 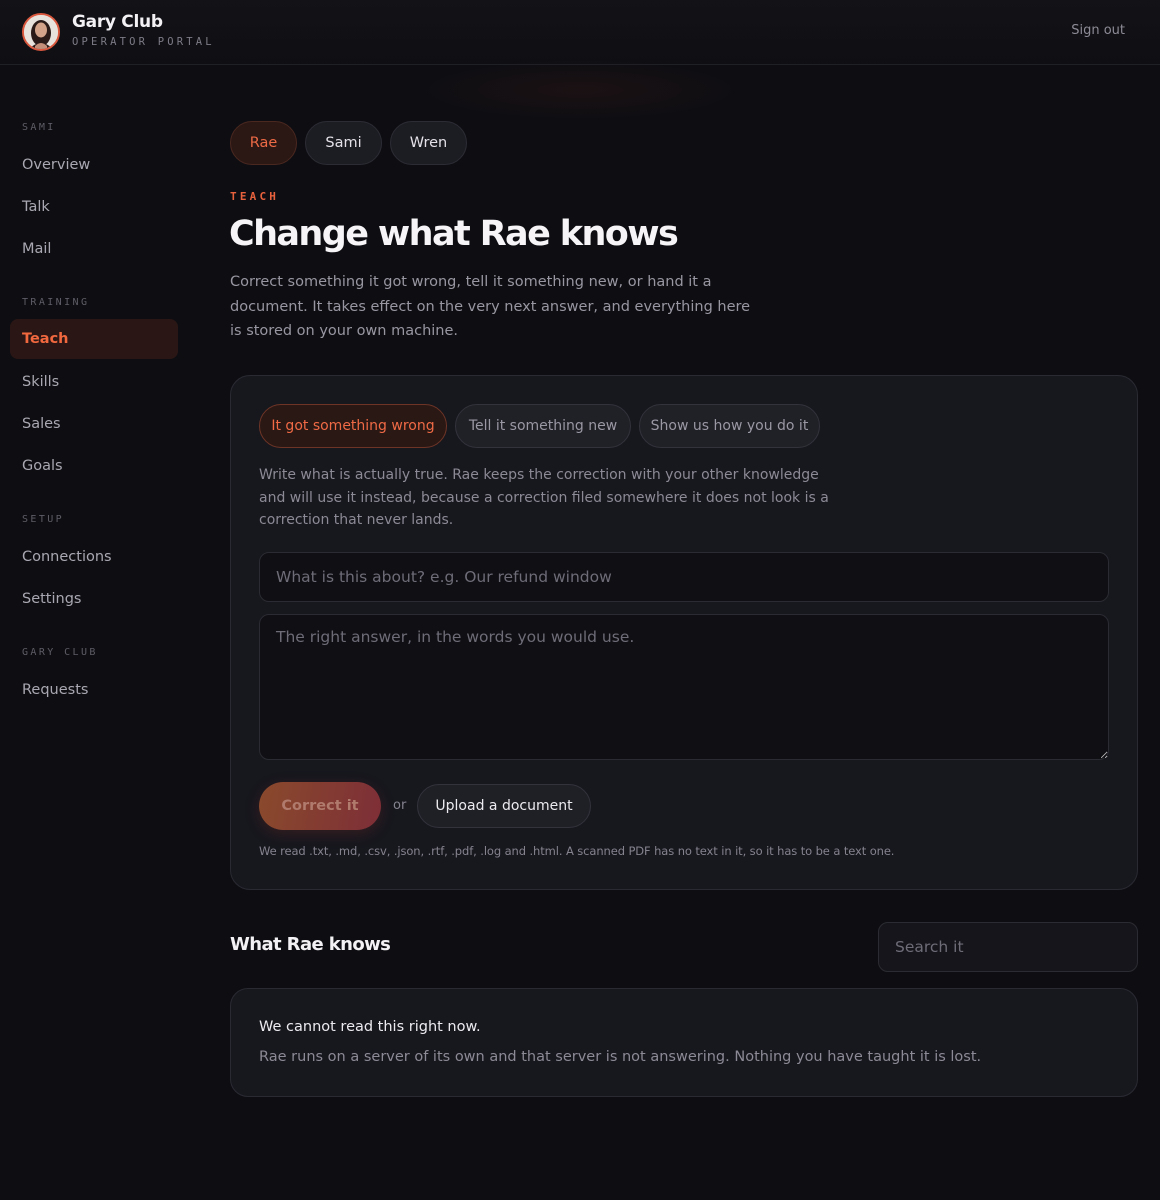 What do you see at coordinates (143, 42) in the screenshot?
I see `brand-subtitle: OPERATOR PORTAL` at bounding box center [143, 42].